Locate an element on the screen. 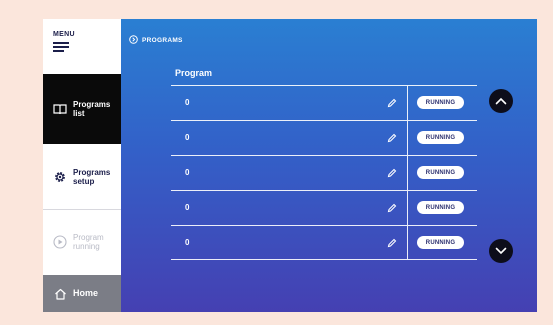 The width and height of the screenshot is (553, 325). home-icon is located at coordinates (60, 294).